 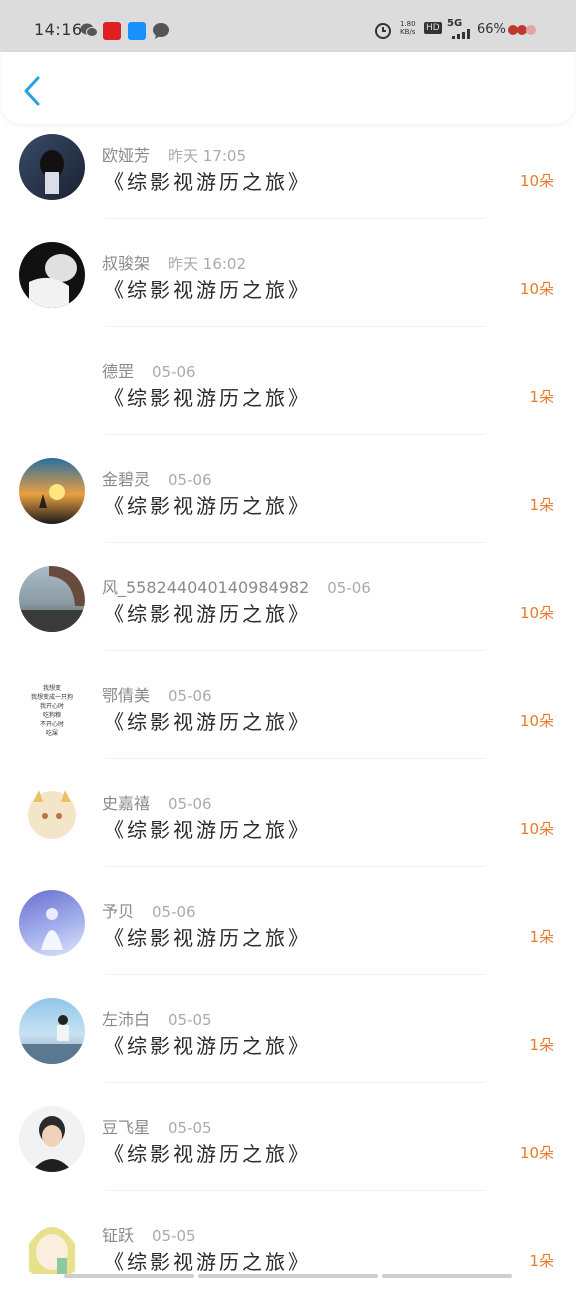 I want to click on list-item: 钲跃 05-05 《综影视游历之旅》 1朵, so click(x=288, y=1260).